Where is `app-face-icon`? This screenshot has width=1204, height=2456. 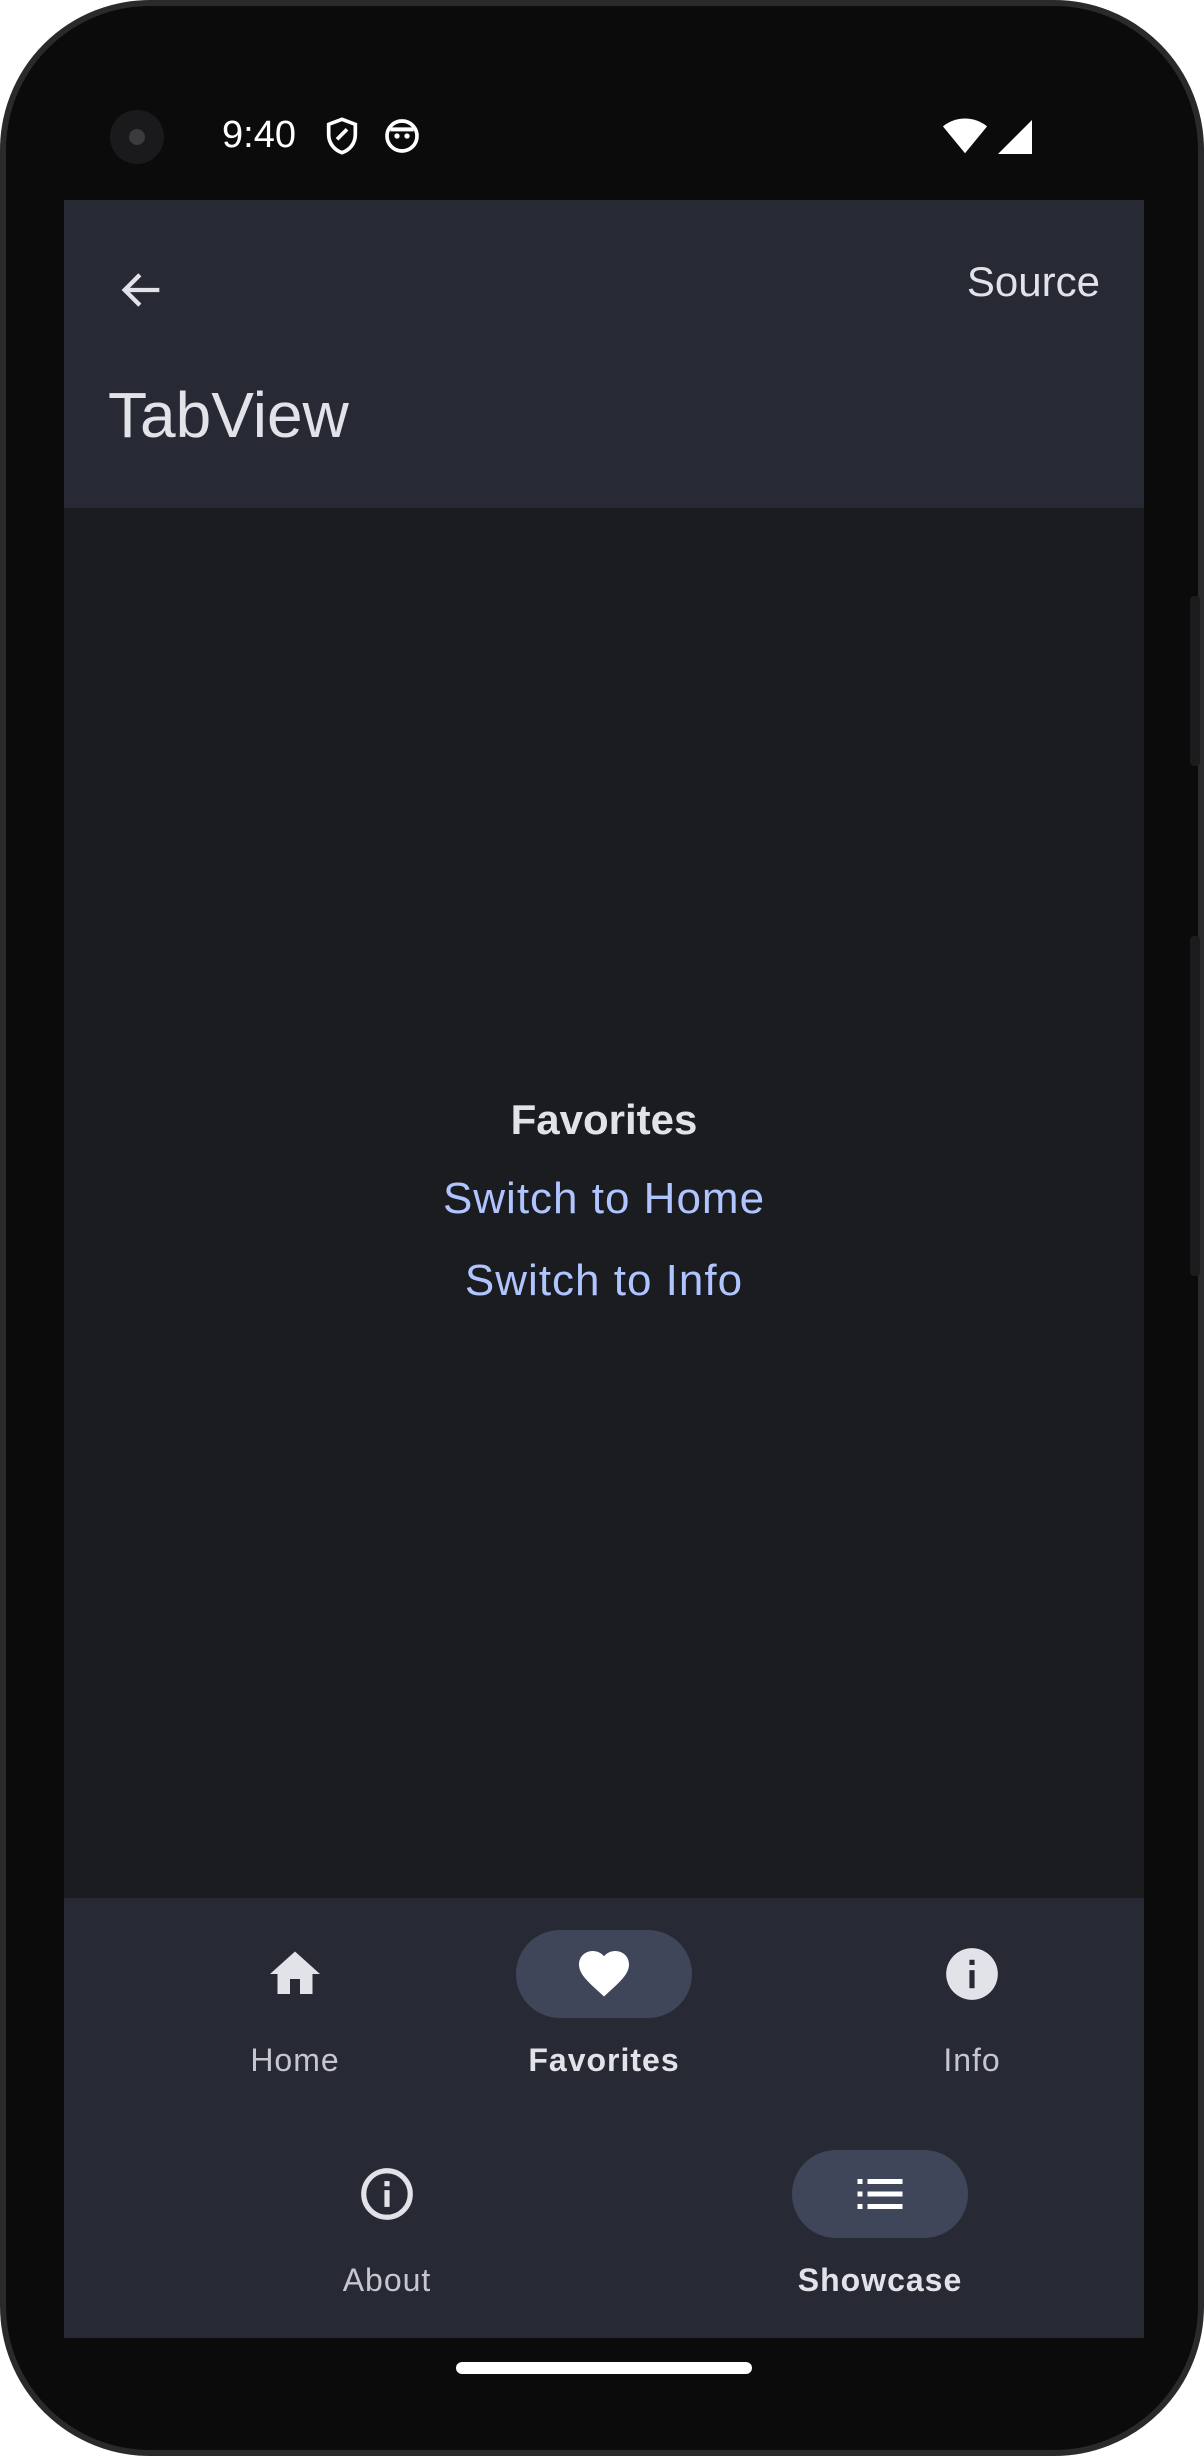
app-face-icon is located at coordinates (402, 136).